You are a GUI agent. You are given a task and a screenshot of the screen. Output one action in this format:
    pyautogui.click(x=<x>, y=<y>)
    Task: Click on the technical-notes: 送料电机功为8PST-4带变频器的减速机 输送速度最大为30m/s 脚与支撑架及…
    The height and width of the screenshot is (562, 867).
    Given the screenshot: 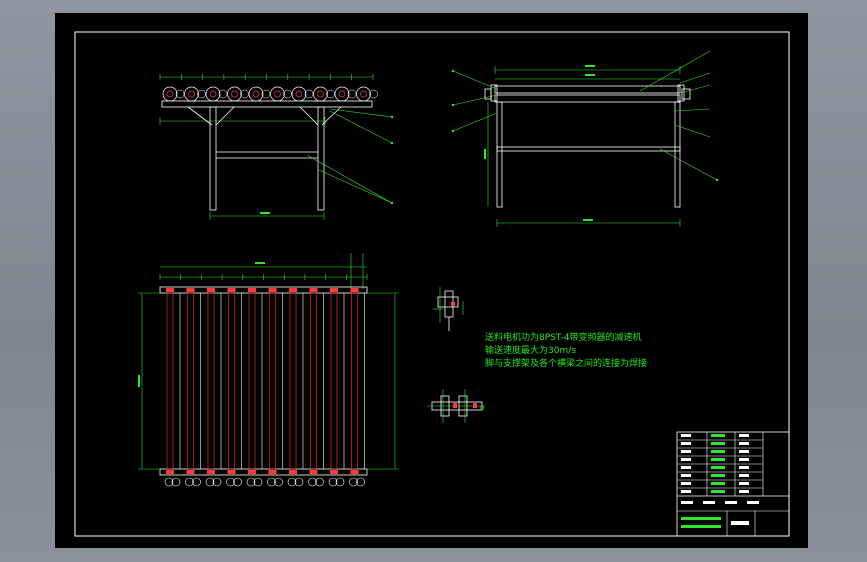 What is the action you would take?
    pyautogui.click(x=566, y=350)
    